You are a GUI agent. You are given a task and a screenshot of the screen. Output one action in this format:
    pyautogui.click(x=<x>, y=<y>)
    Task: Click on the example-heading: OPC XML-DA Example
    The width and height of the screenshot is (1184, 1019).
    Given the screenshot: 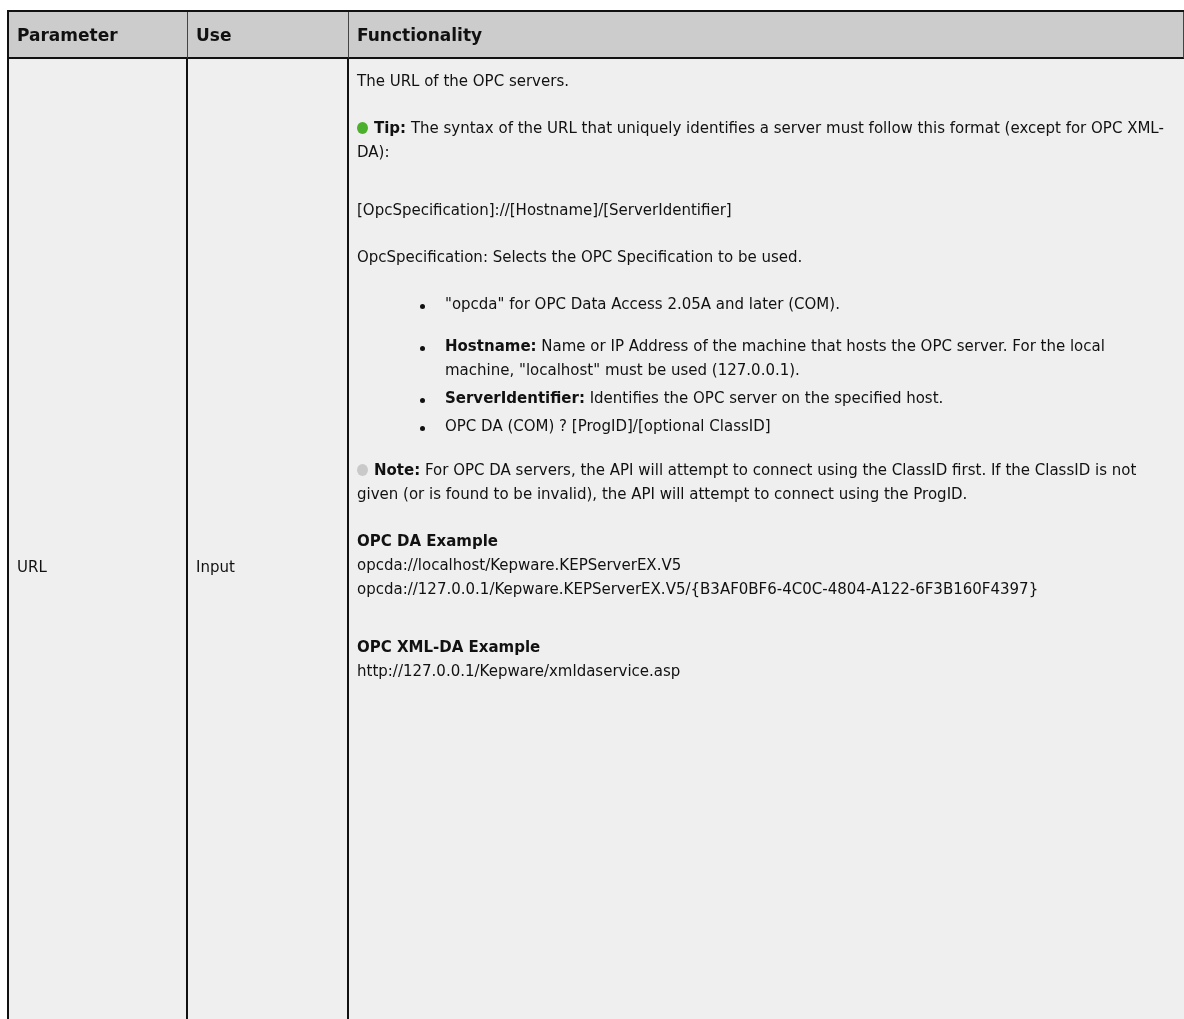 What is the action you would take?
    pyautogui.click(x=449, y=647)
    